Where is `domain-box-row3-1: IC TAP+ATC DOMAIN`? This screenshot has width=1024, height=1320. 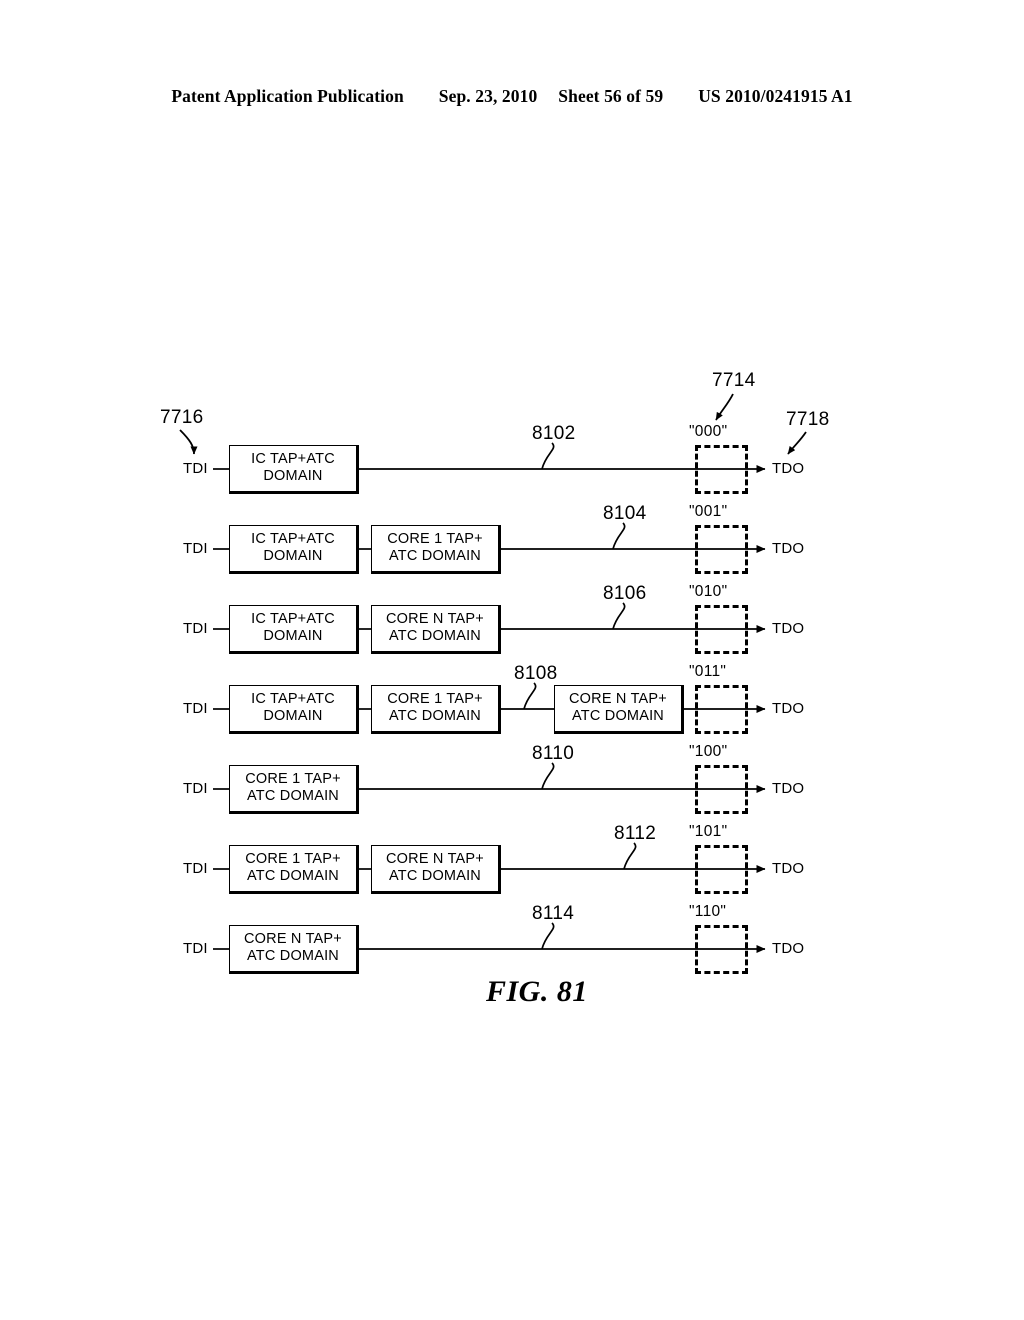 domain-box-row3-1: IC TAP+ATC DOMAIN is located at coordinates (294, 629).